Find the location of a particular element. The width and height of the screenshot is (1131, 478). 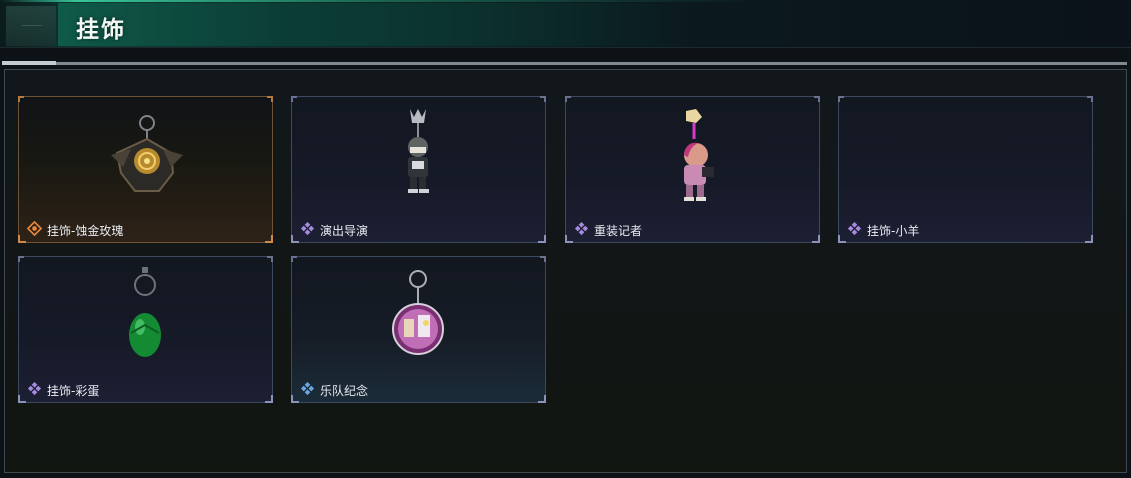

item-name: 挂饰-彩蛋 is located at coordinates (73, 391).